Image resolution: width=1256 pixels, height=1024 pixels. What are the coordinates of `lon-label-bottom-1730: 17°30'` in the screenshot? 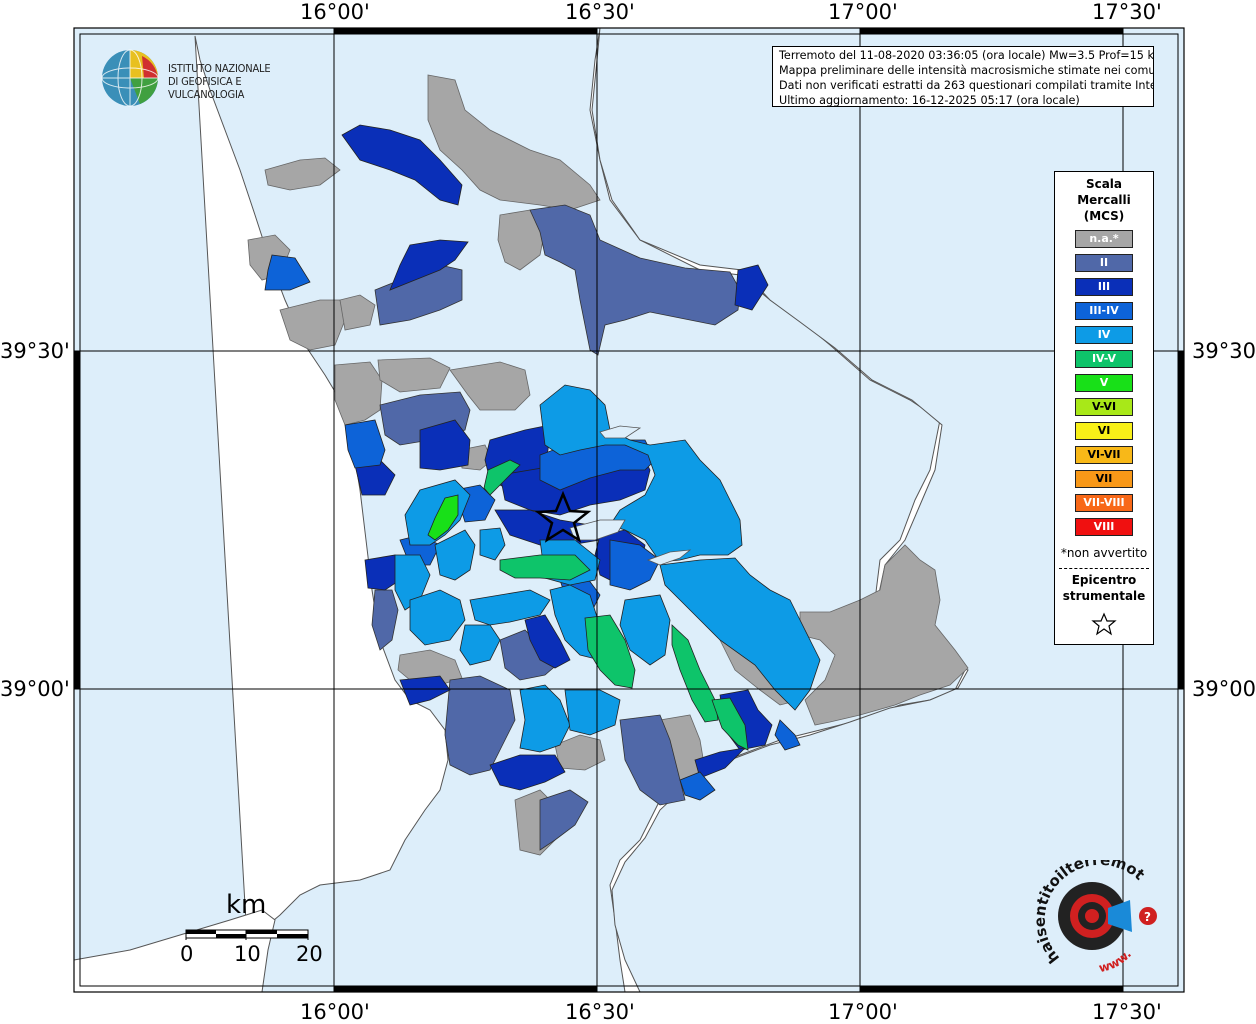 It's located at (1127, 1012).